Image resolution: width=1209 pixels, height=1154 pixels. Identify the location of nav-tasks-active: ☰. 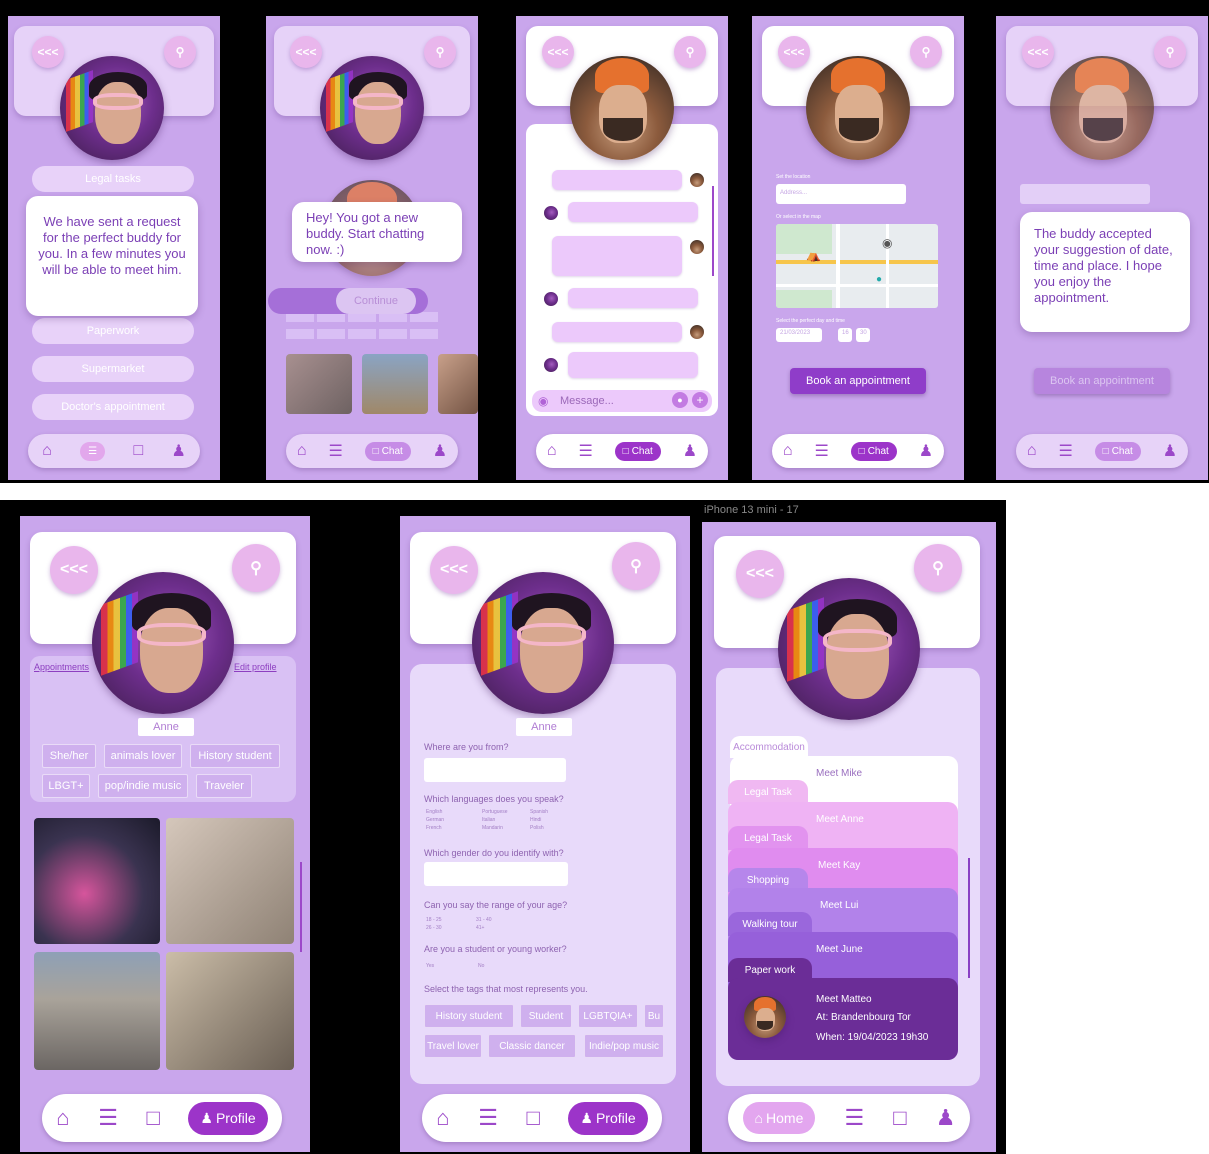
(93, 451).